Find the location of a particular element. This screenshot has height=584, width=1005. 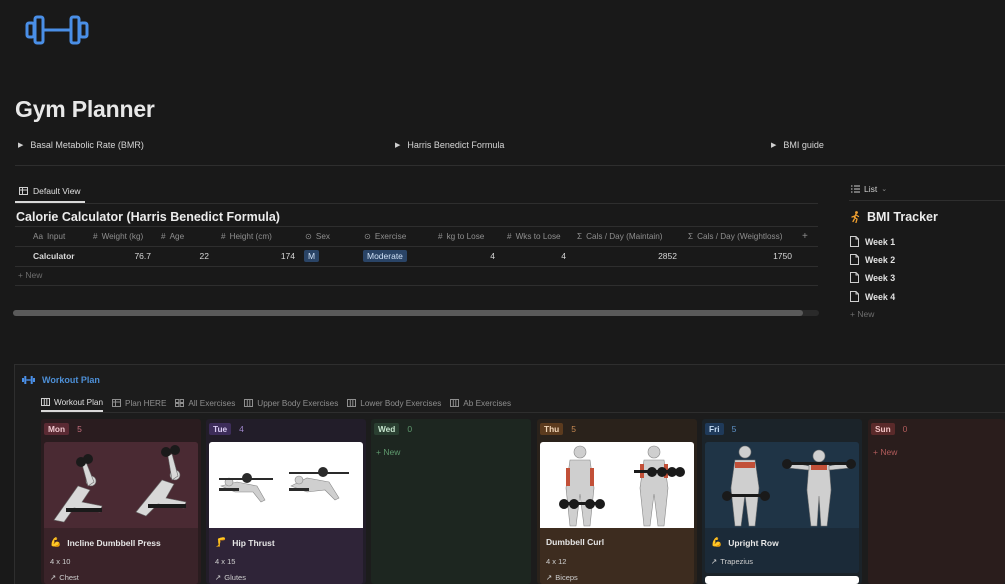

horizontal-scrollbar is located at coordinates (416, 313).